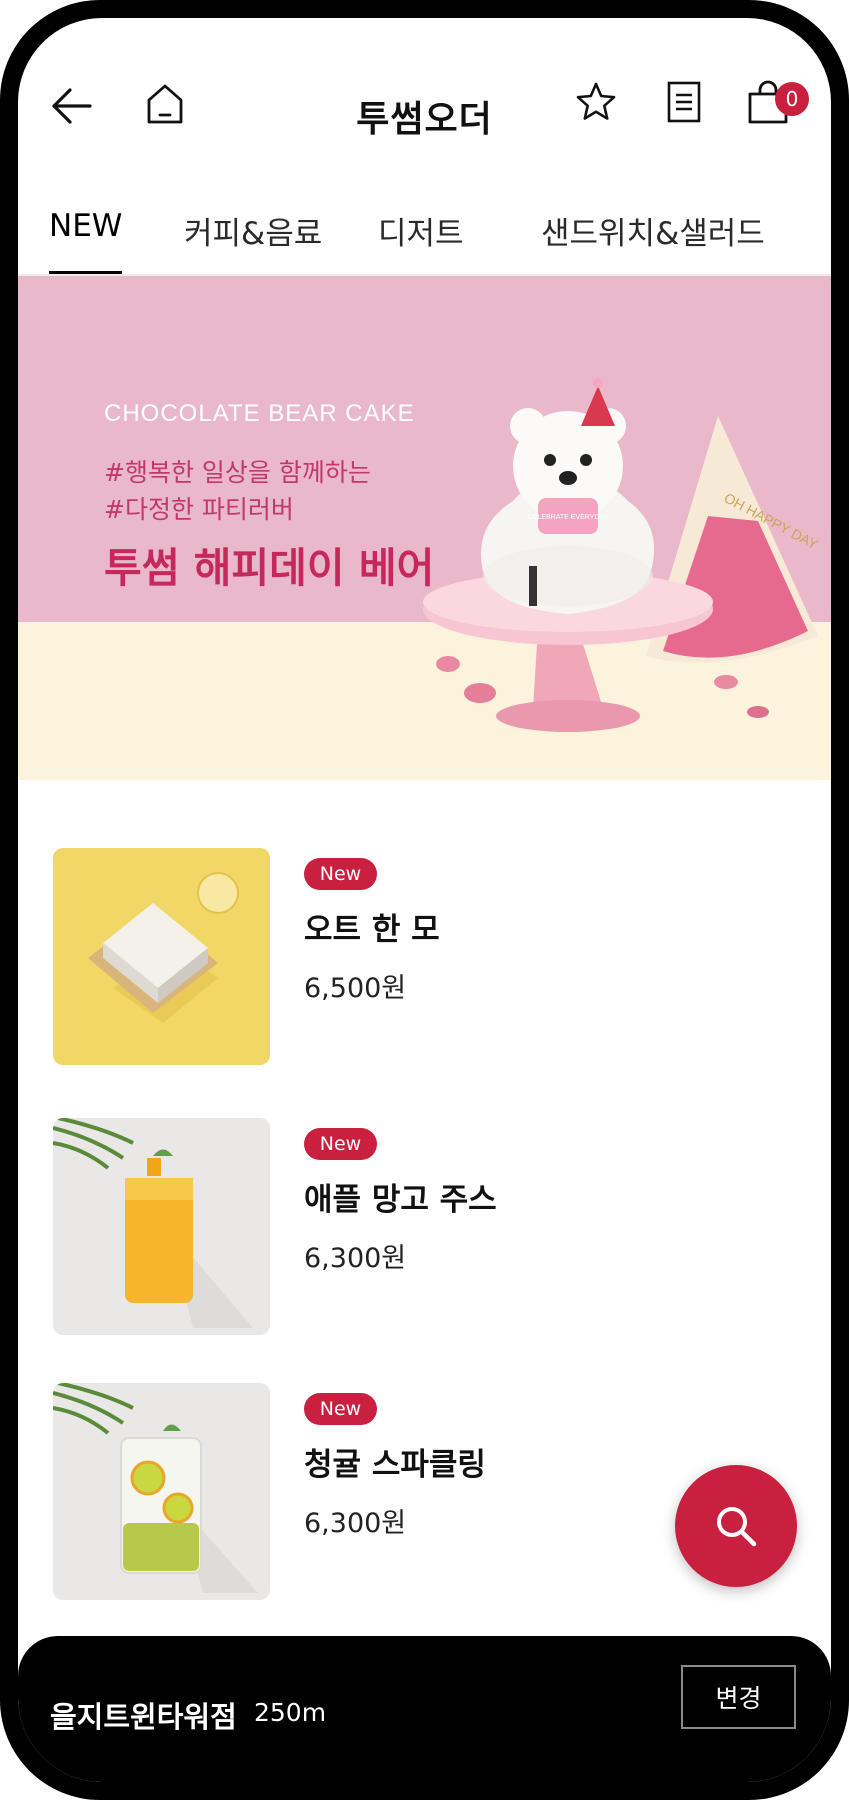  What do you see at coordinates (161, 1491) in the screenshot?
I see `product-image-green-tangerine-sparkling` at bounding box center [161, 1491].